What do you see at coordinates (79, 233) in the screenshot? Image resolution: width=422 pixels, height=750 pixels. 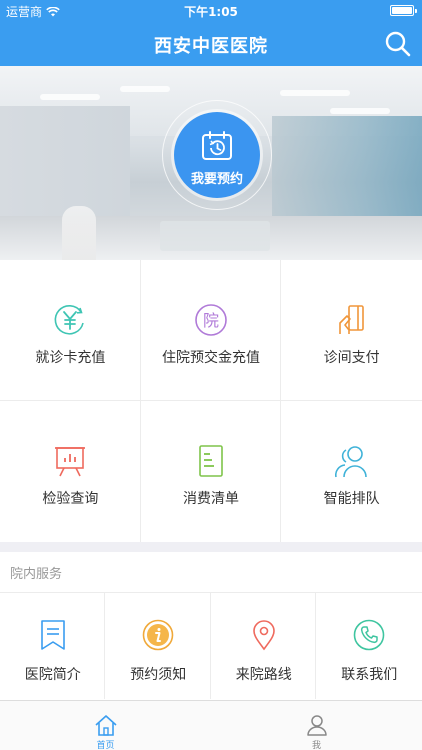 I see `hero-person` at bounding box center [79, 233].